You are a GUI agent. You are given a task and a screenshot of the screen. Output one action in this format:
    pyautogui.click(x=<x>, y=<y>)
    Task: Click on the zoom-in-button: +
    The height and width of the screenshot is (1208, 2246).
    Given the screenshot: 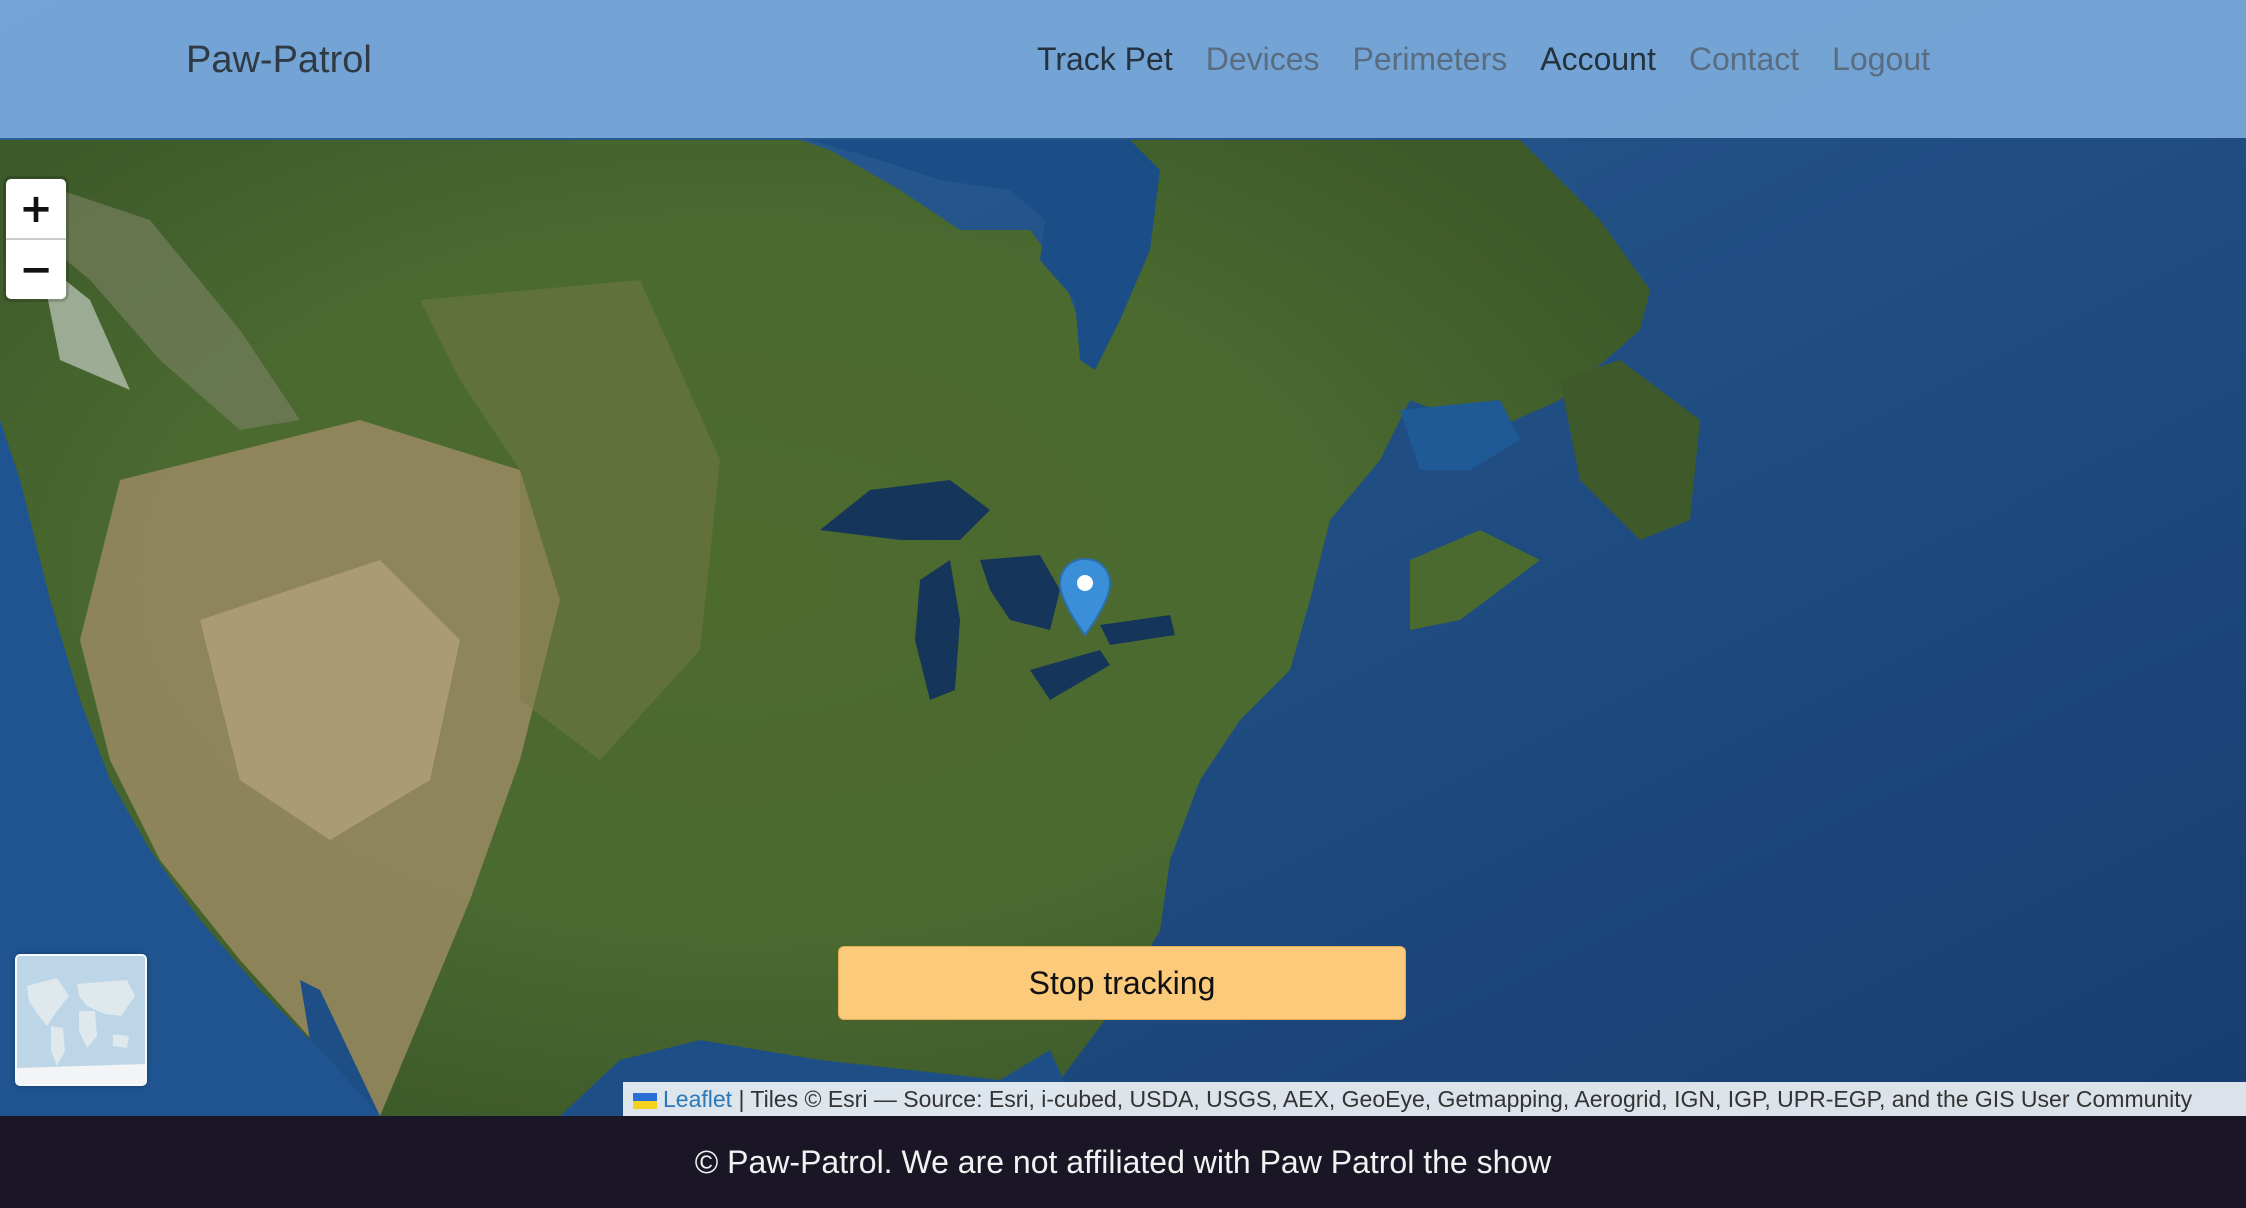 What is the action you would take?
    pyautogui.click(x=36, y=208)
    